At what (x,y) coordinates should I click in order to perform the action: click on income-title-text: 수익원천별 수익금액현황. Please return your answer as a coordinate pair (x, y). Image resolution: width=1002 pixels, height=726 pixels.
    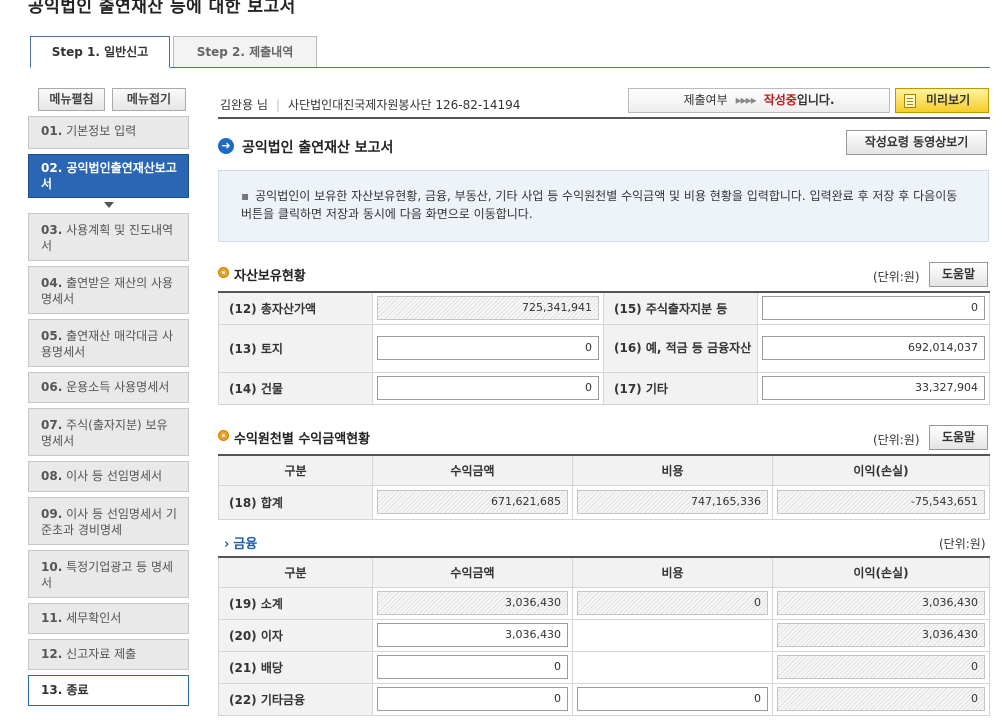
    Looking at the image, I should click on (302, 439).